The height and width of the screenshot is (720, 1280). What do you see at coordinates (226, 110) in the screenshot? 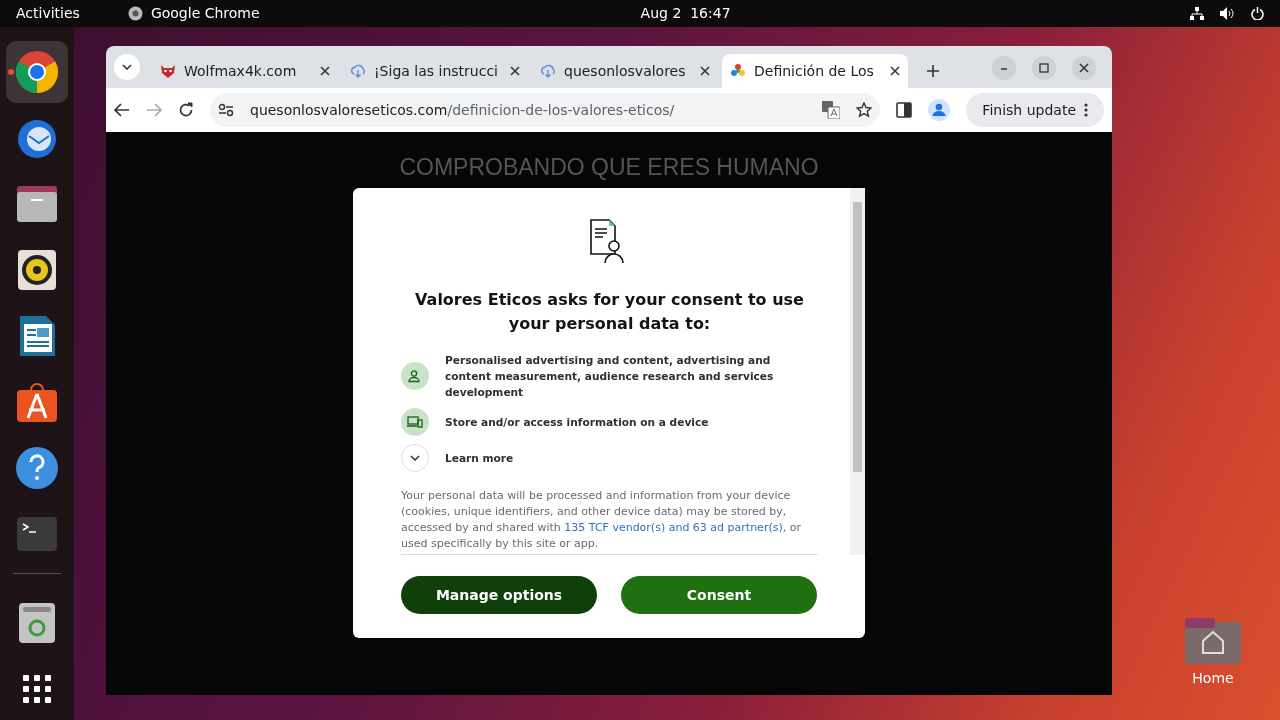
I see `site-info-icon` at bounding box center [226, 110].